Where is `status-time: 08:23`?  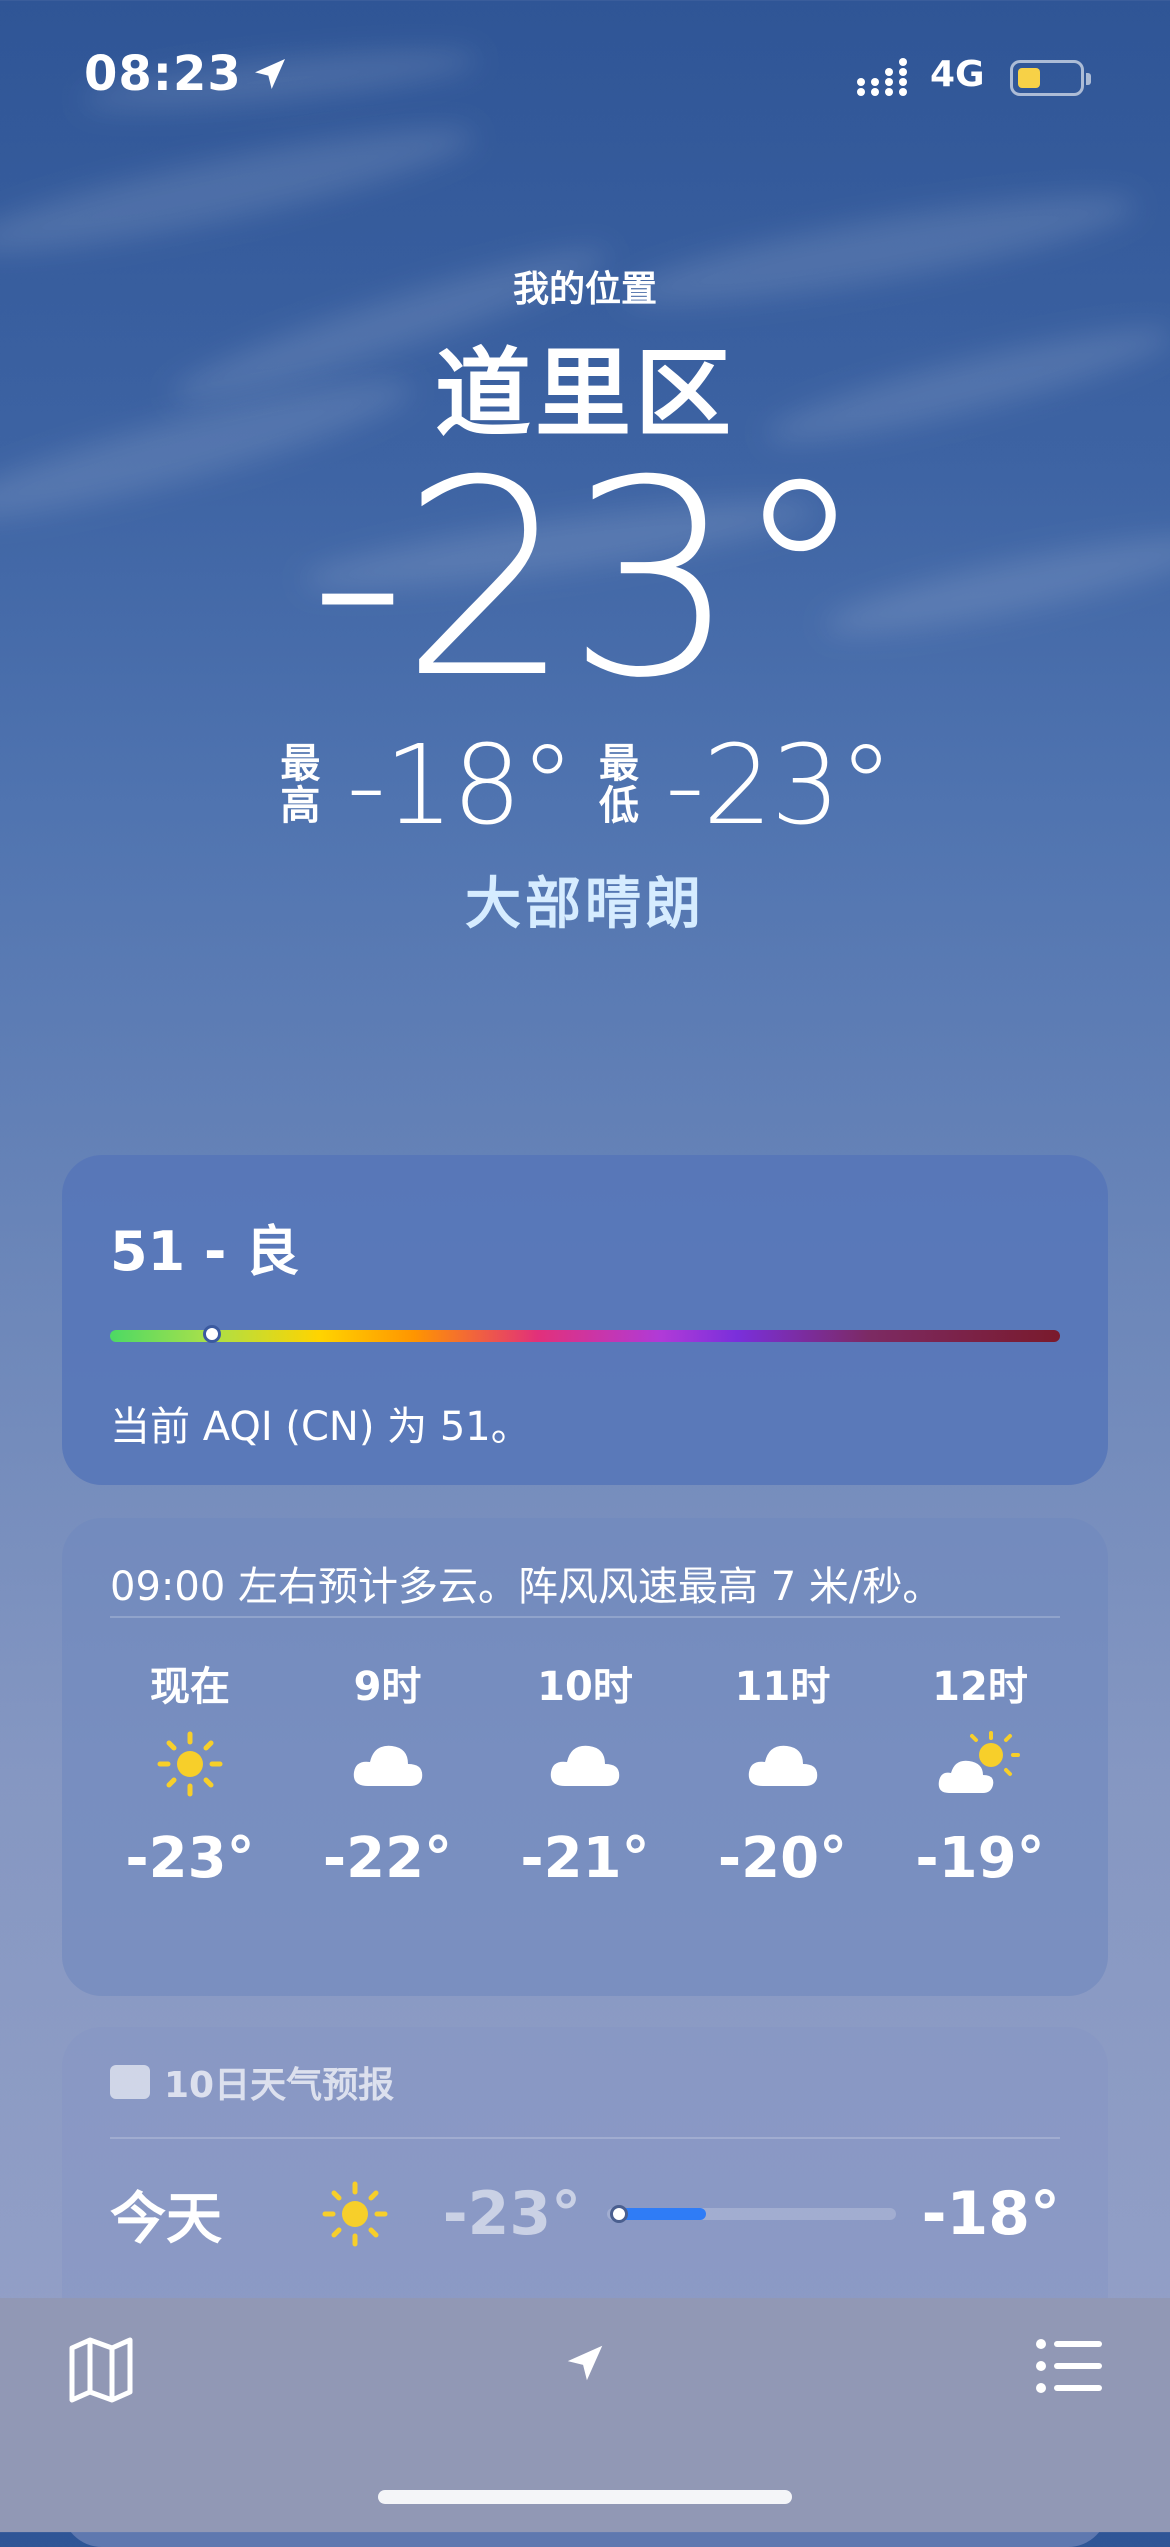 status-time: 08:23 is located at coordinates (163, 74).